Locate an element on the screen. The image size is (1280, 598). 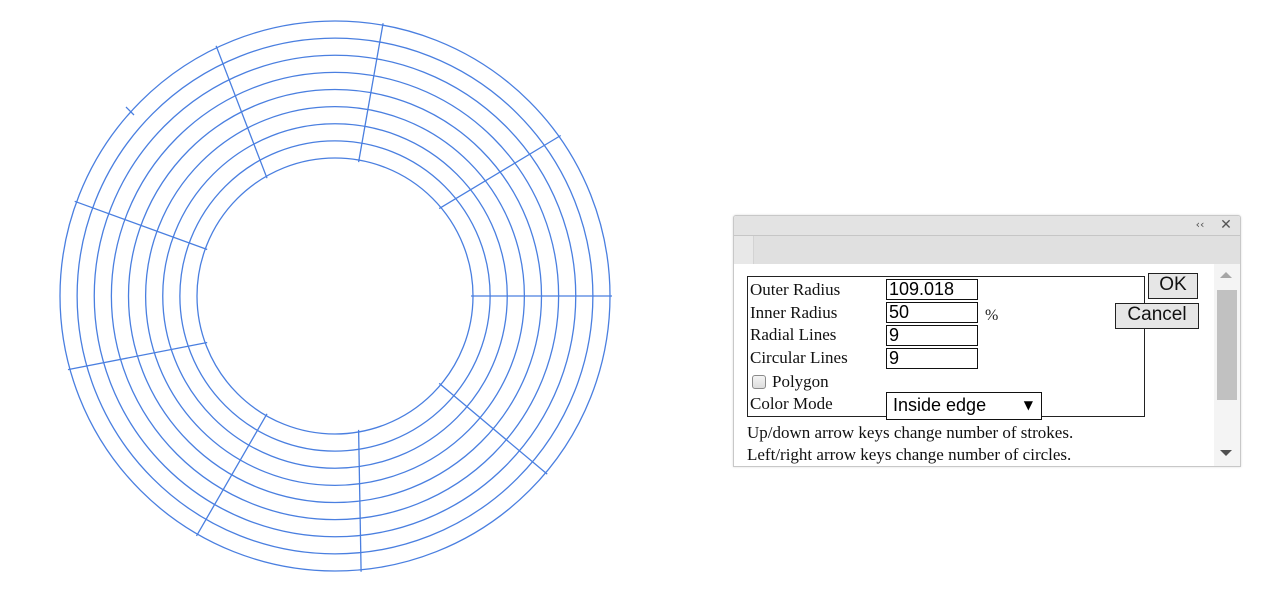
dialog-scrollbar is located at coordinates (1227, 365).